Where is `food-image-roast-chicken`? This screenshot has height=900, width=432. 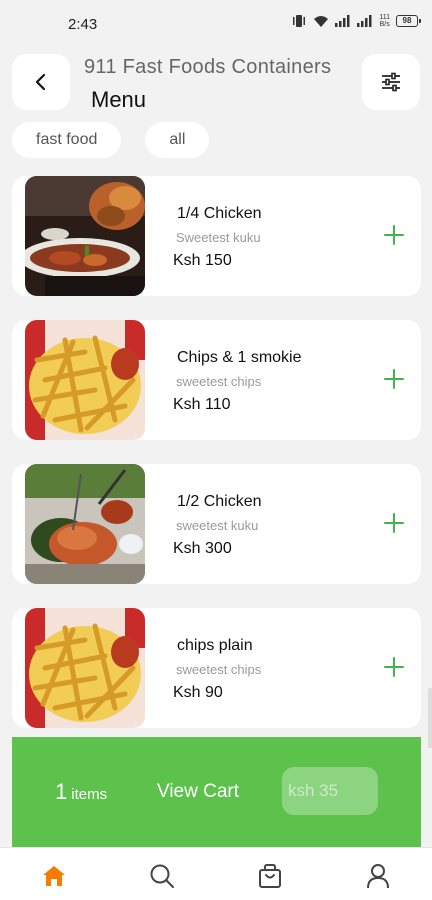 food-image-roast-chicken is located at coordinates (85, 236).